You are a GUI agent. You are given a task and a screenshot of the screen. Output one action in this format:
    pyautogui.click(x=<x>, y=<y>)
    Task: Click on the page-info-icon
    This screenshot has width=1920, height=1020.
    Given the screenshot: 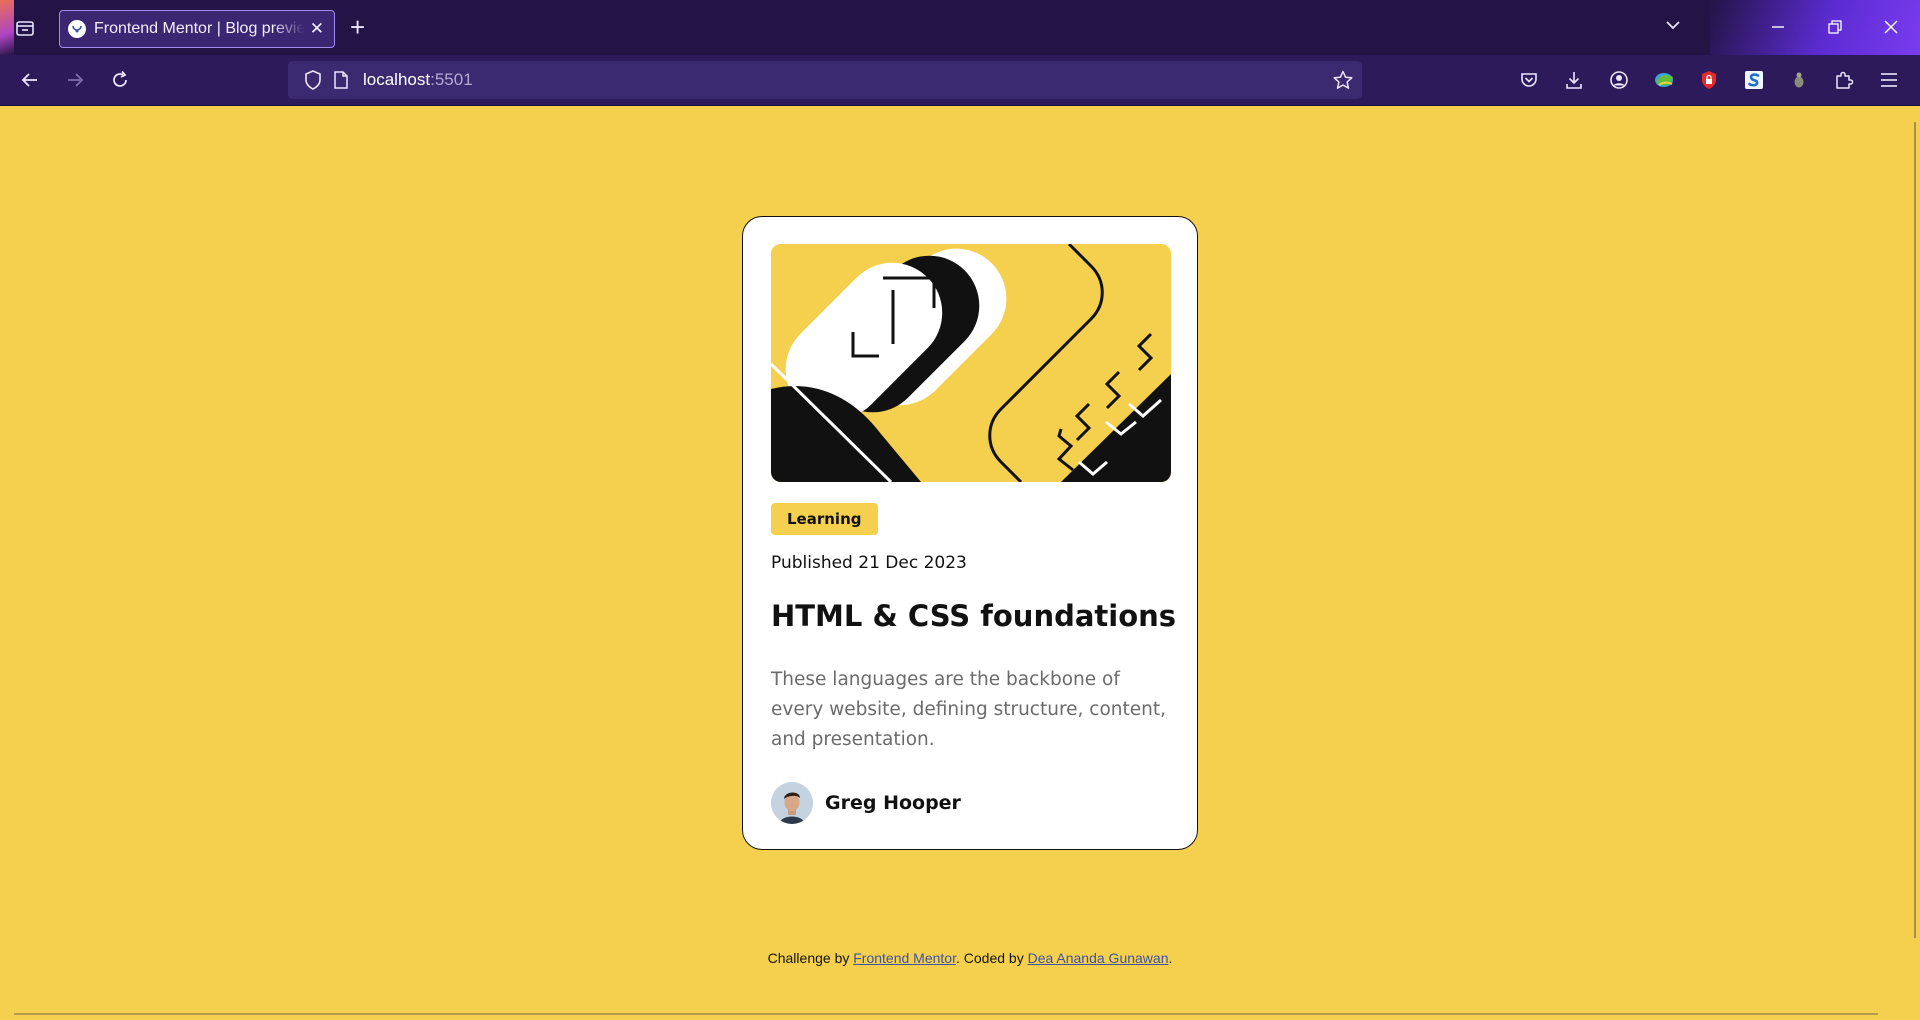 What is the action you would take?
    pyautogui.click(x=341, y=80)
    